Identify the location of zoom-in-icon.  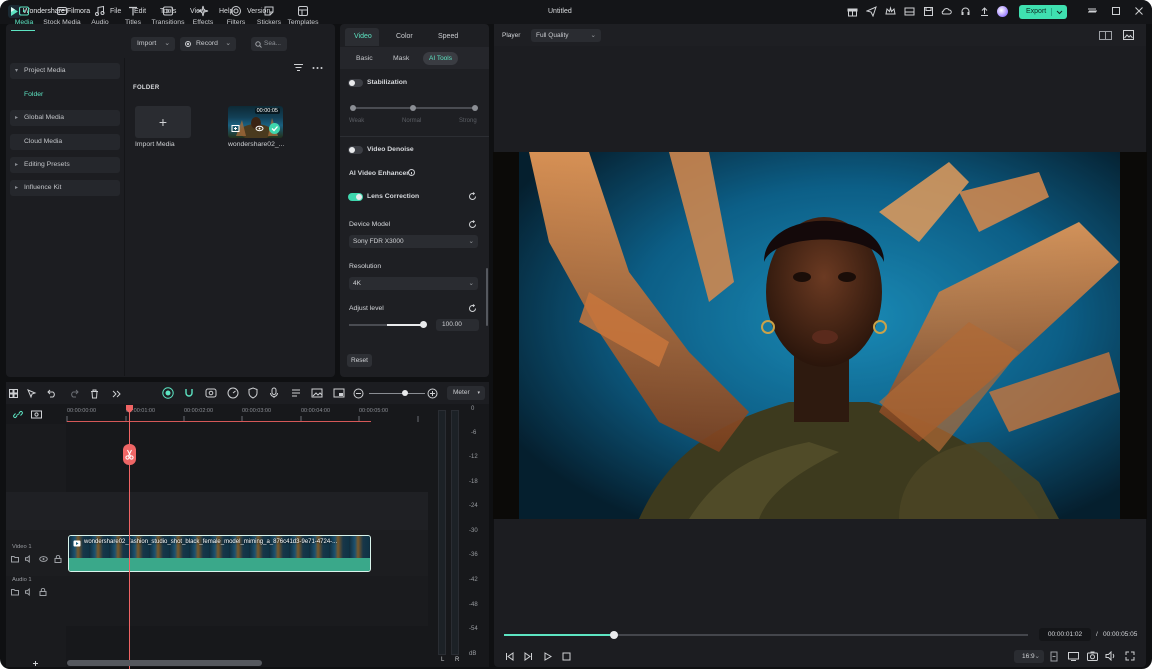
(432, 393).